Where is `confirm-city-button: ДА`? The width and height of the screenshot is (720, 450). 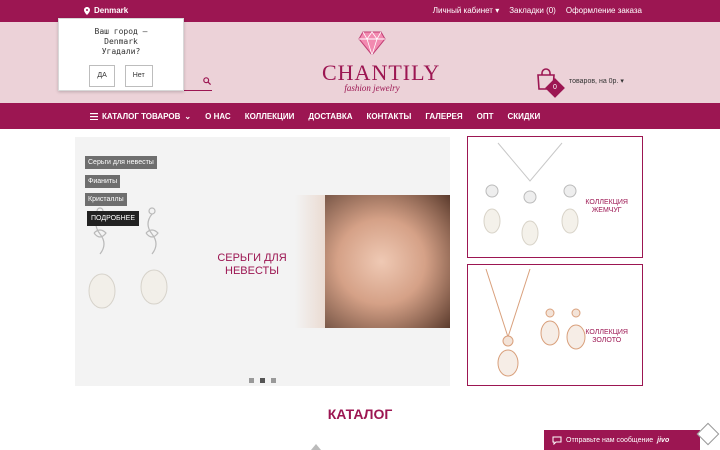
confirm-city-button: ДА is located at coordinates (102, 76).